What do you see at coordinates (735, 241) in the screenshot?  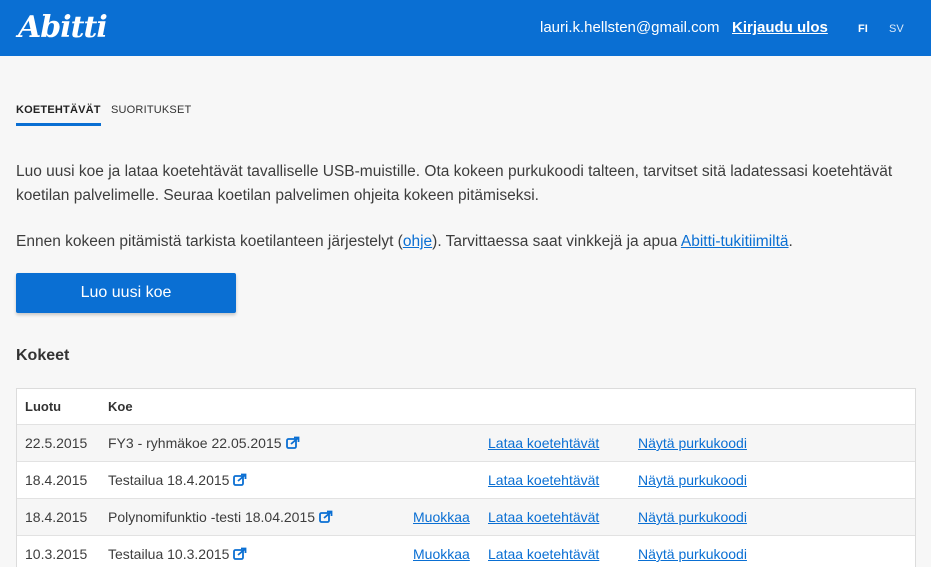 I see `support-team-link: Abitti-tukitiimiltä` at bounding box center [735, 241].